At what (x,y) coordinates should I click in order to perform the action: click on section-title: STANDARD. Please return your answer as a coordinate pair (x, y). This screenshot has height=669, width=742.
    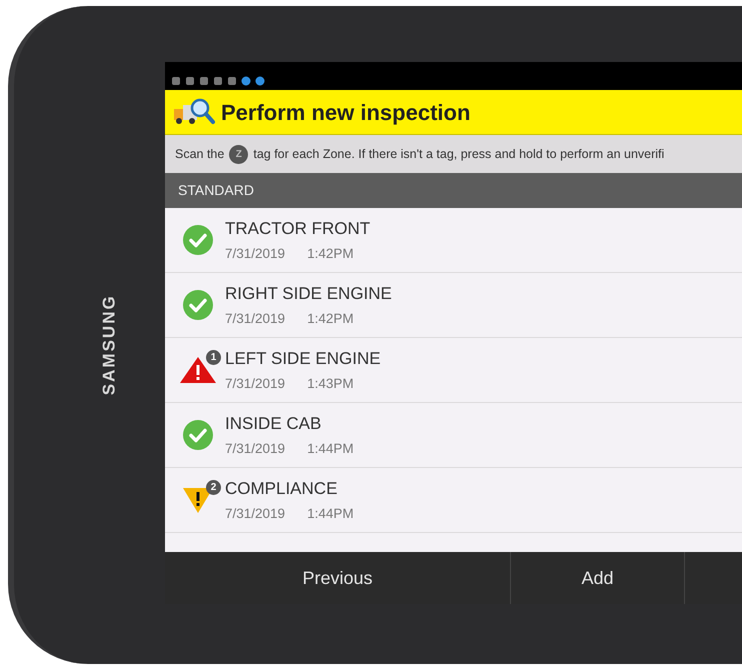
    Looking at the image, I should click on (216, 190).